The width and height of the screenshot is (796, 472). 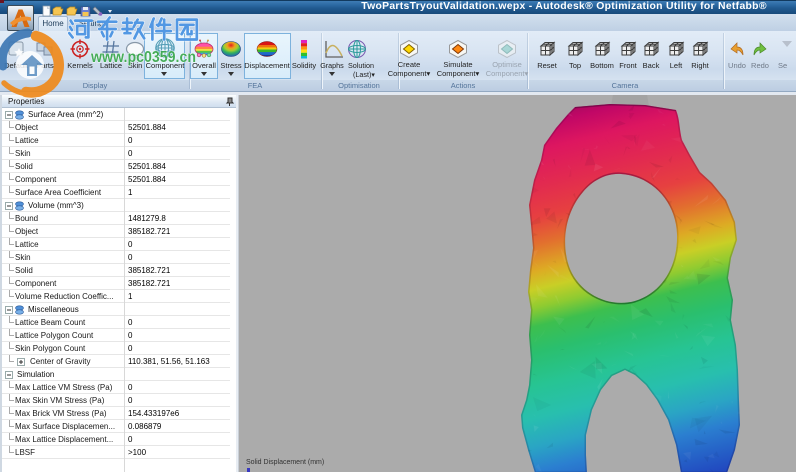 I want to click on svg-text: www.pc0359.cn, so click(x=143, y=57).